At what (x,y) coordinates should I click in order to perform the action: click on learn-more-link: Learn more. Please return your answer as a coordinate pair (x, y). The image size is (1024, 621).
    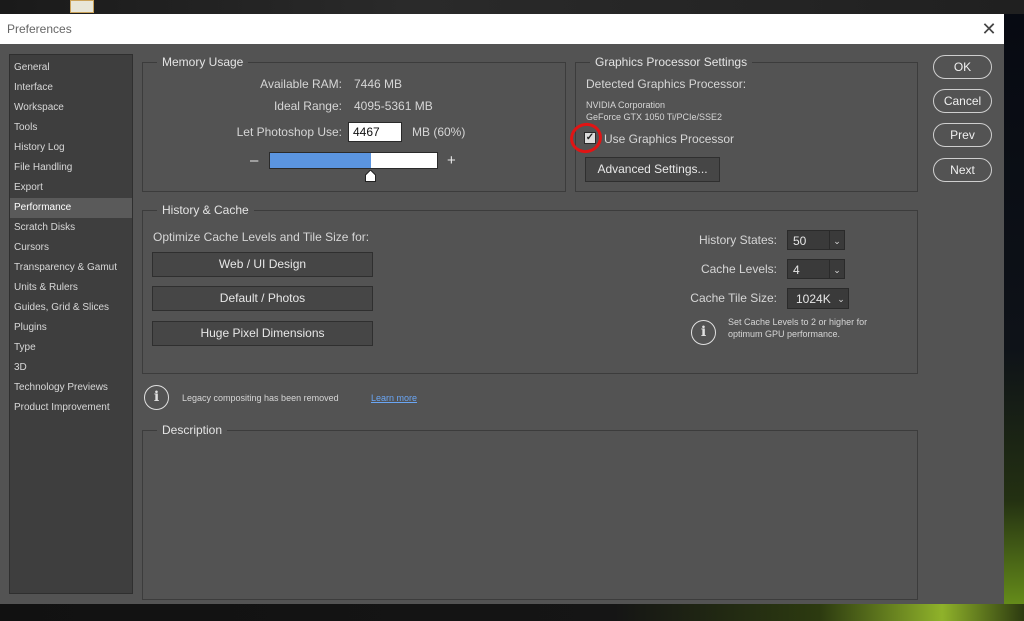
    Looking at the image, I should click on (394, 398).